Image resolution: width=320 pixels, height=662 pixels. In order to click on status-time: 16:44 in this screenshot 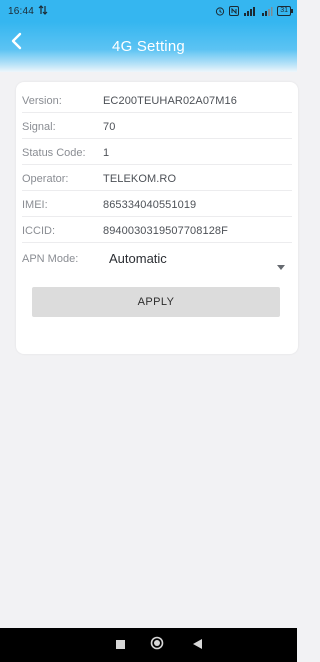, I will do `click(21, 11)`.